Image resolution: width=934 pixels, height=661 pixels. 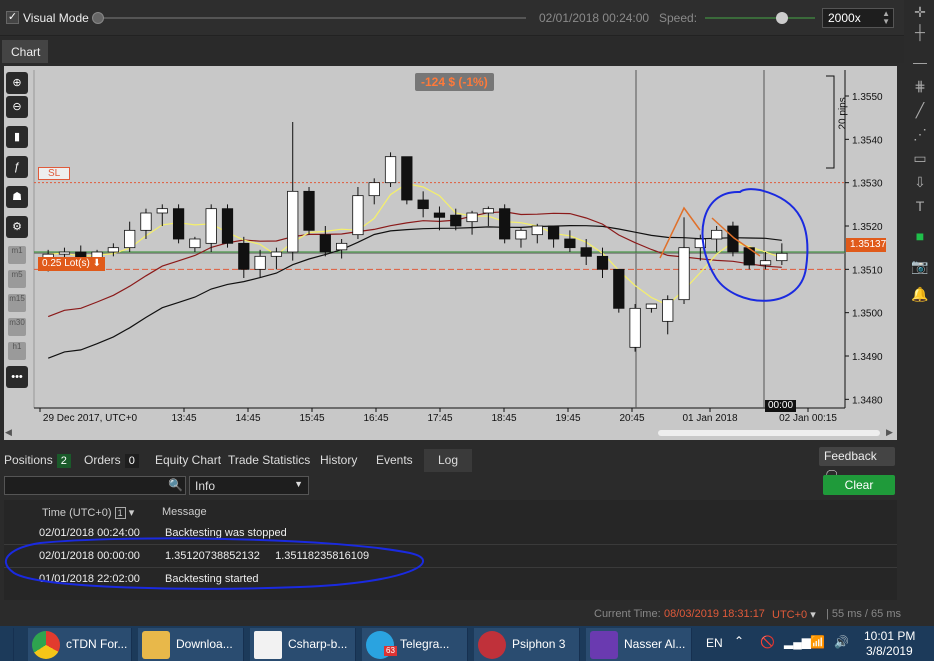 What do you see at coordinates (920, 182) in the screenshot?
I see `arrow-icon: ⇩` at bounding box center [920, 182].